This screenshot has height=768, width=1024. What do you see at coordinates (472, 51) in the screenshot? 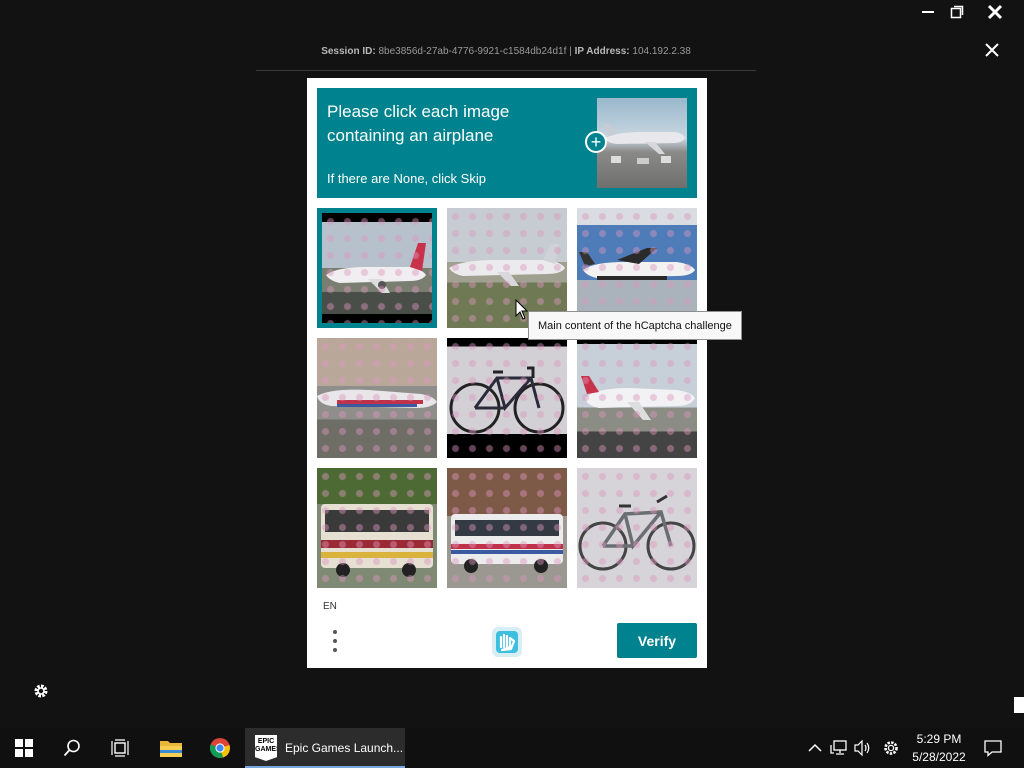
I see `session-id-value: 8be3856d-27ab-4776-9921-c1584db24d1f` at bounding box center [472, 51].